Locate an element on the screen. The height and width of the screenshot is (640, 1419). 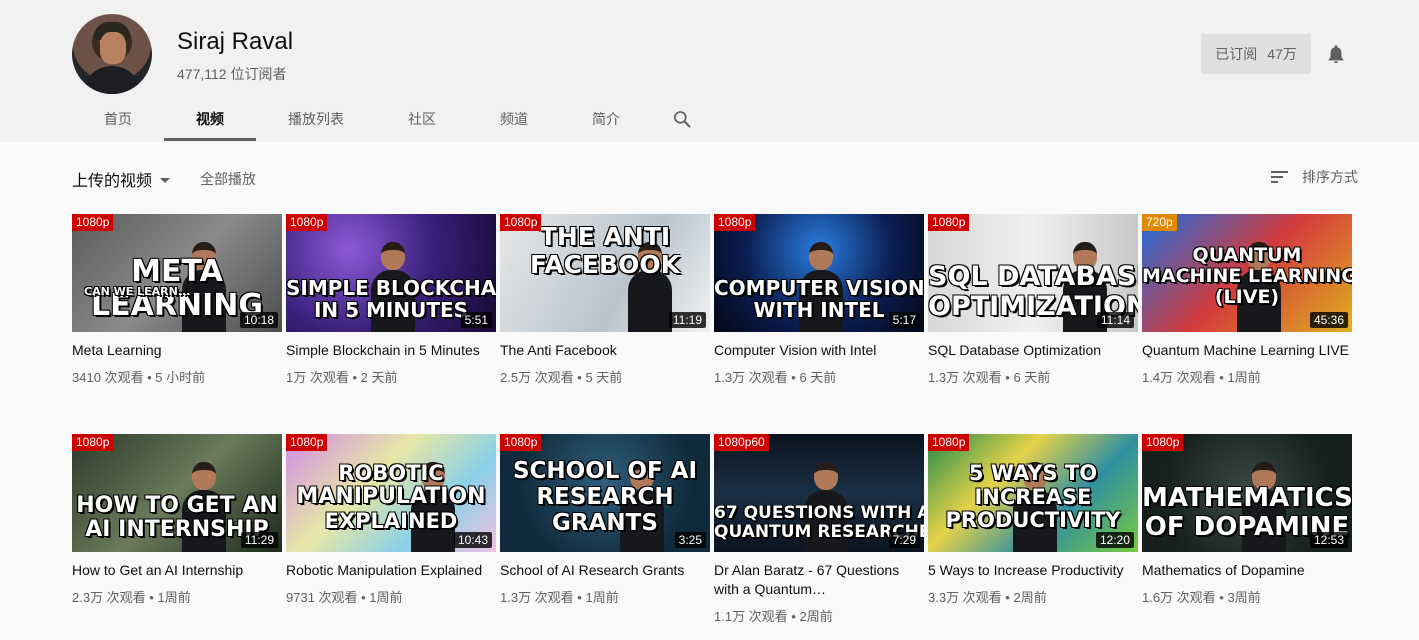
resolution-badge: 1080p60 is located at coordinates (741, 442).